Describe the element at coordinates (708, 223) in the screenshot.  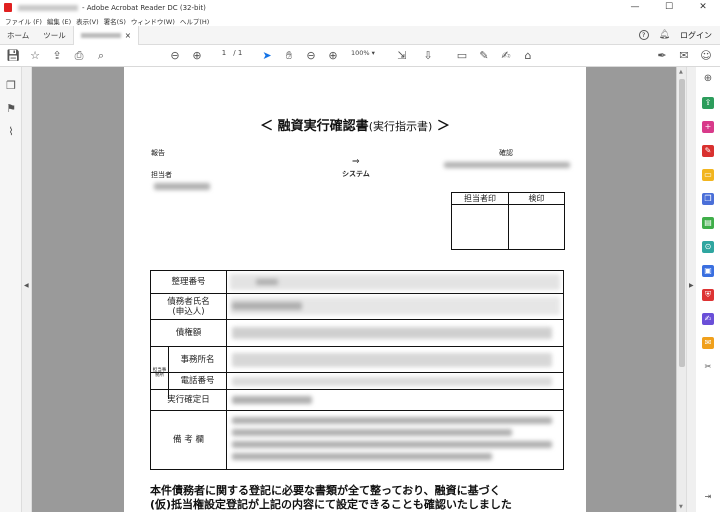
I see `organize-pages-icon: ▤` at that location.